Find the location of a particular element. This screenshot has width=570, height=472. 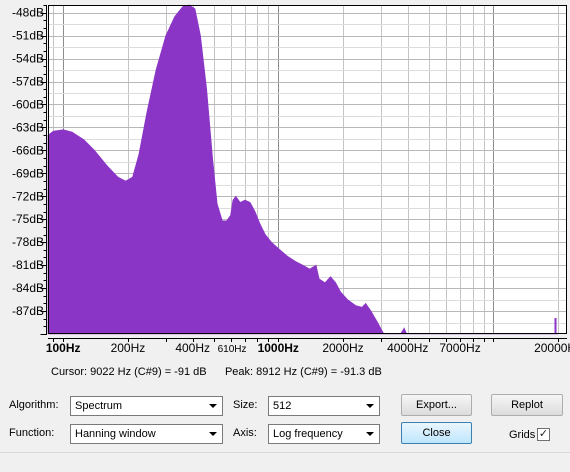

axis-select: Log frequency is located at coordinates (324, 434).